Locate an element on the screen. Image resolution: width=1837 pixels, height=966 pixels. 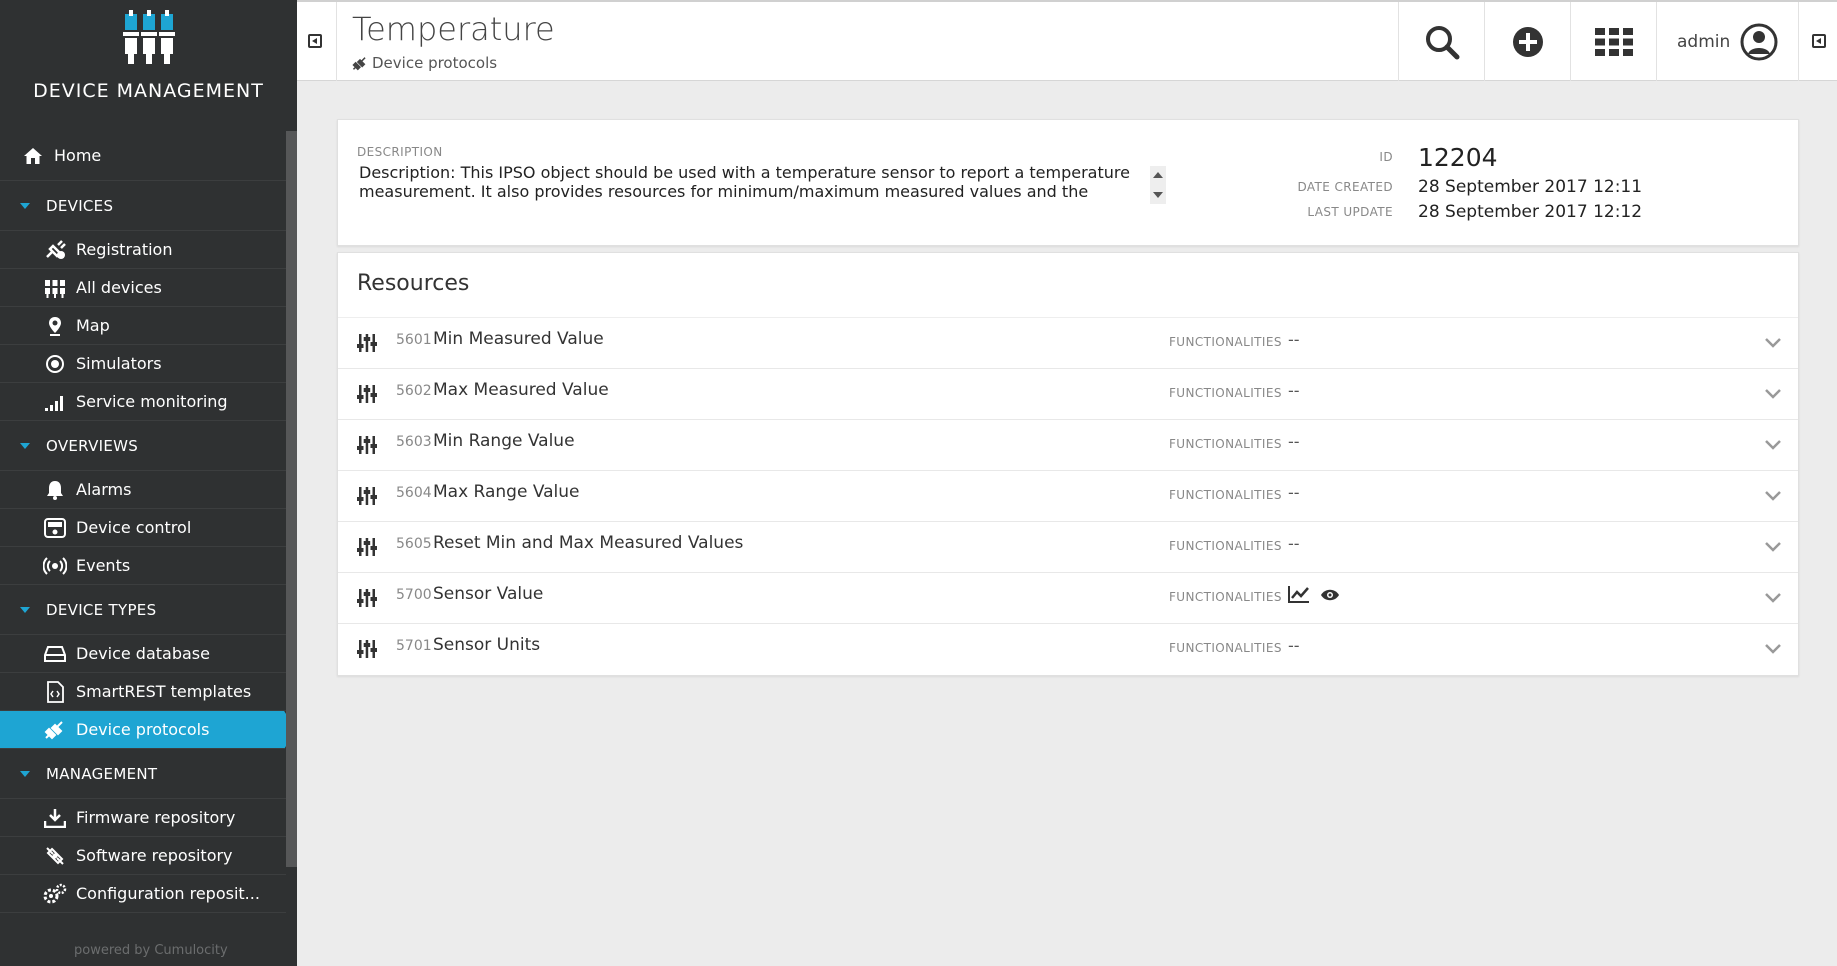
code-file-icon is located at coordinates (55, 691).